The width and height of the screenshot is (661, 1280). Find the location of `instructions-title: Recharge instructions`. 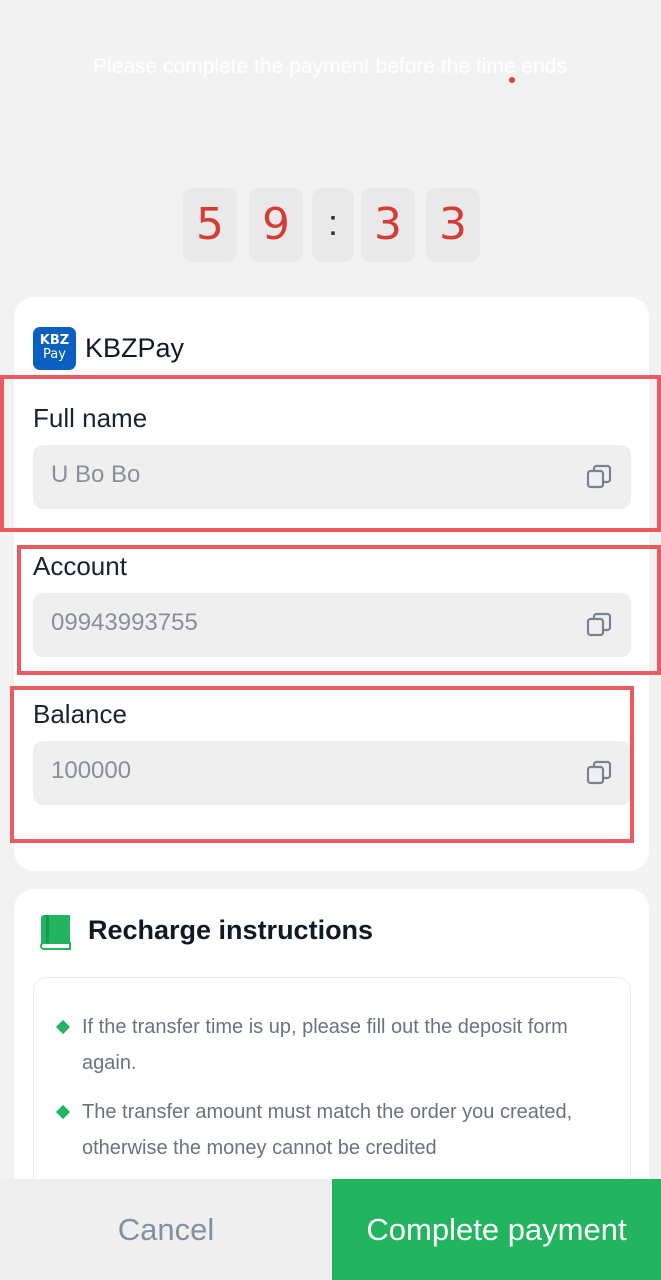

instructions-title: Recharge instructions is located at coordinates (231, 930).